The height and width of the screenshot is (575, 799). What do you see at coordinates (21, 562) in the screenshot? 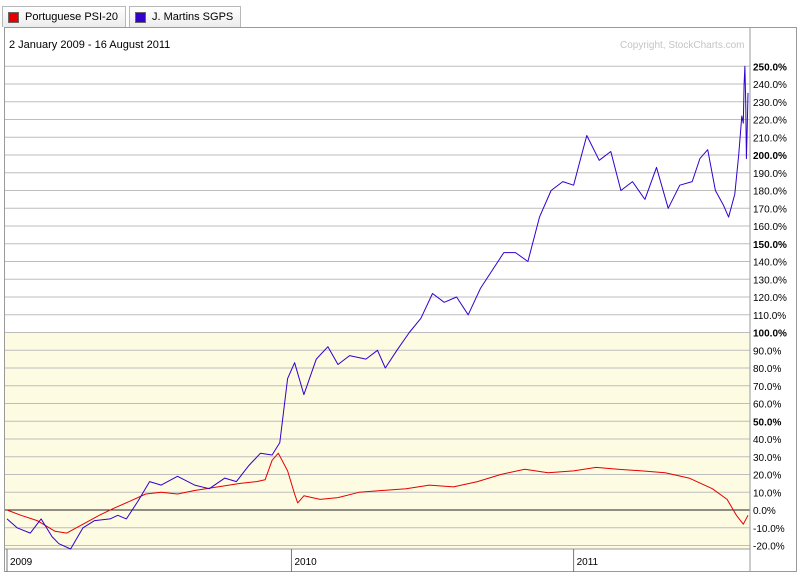
I see `x-tick-label: 2009` at bounding box center [21, 562].